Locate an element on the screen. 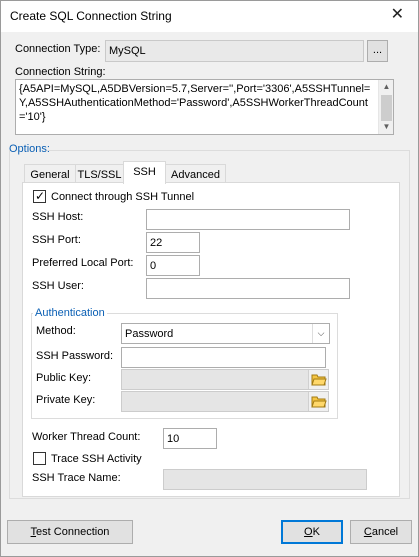 The image size is (419, 557). connection-type-field: MySQL is located at coordinates (234, 51).